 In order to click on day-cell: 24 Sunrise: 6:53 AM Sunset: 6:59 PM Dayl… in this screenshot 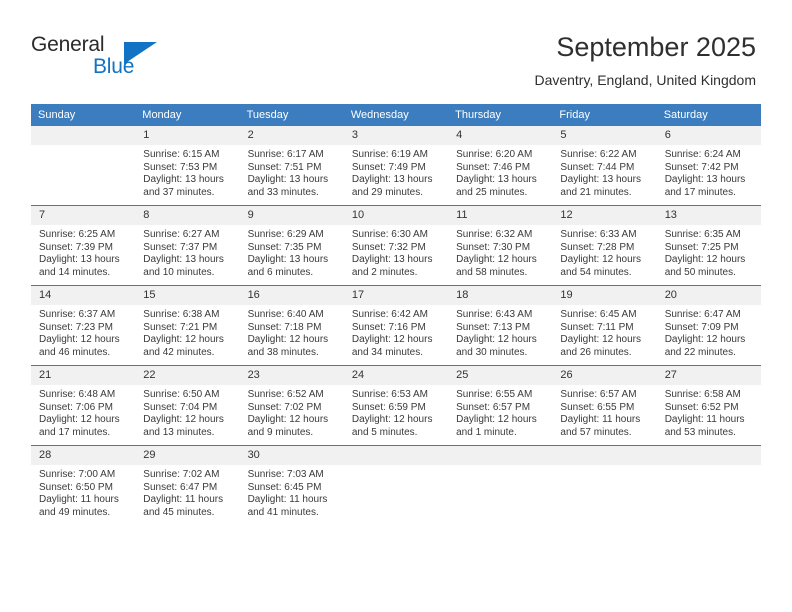, I will do `click(396, 405)`.